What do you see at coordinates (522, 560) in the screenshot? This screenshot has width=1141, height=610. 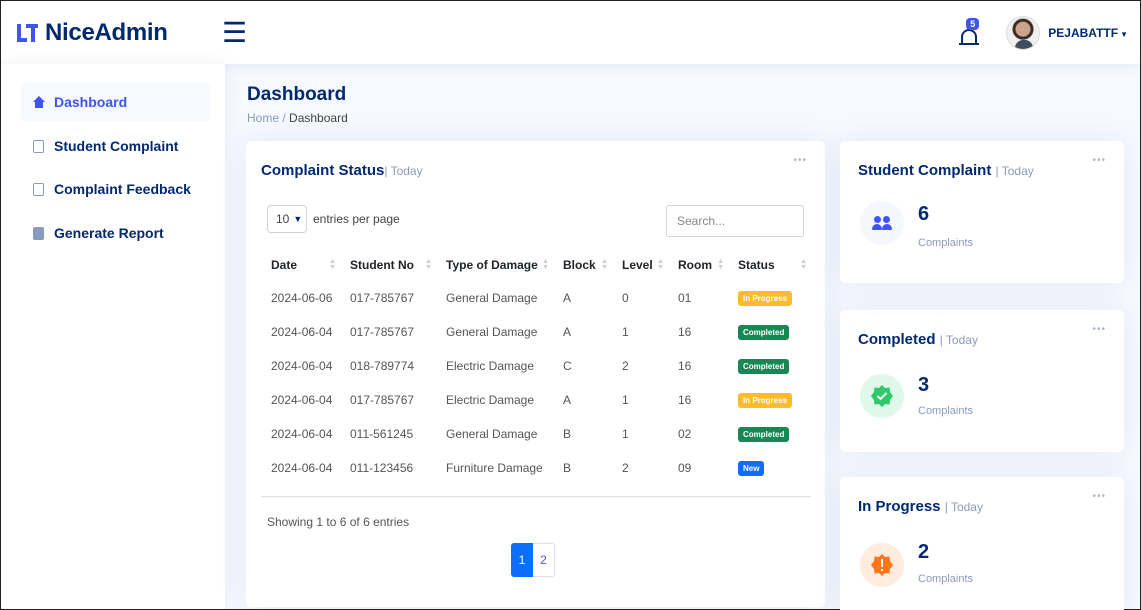 I see `page-button-1: 1` at bounding box center [522, 560].